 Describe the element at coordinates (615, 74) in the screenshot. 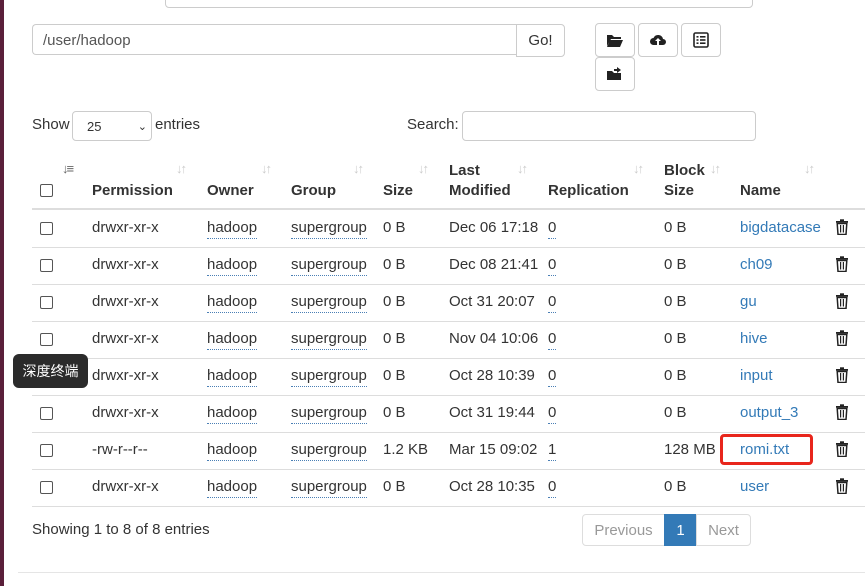

I see `move-button` at that location.